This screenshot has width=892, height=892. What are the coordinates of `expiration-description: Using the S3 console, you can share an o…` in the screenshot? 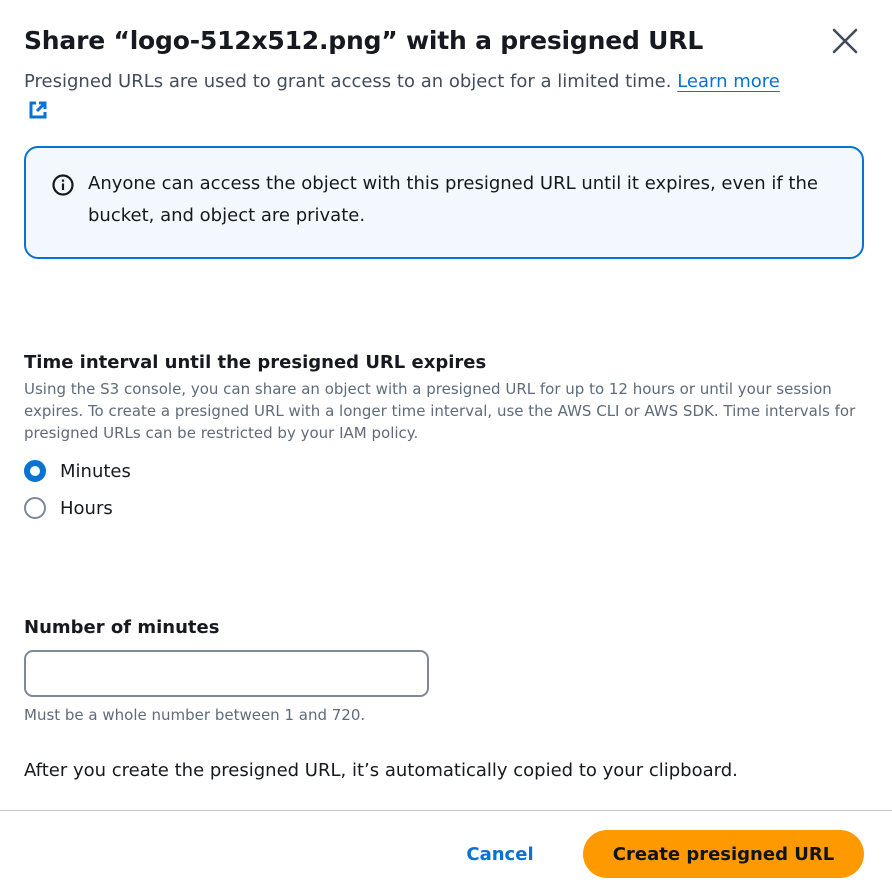 It's located at (440, 411).